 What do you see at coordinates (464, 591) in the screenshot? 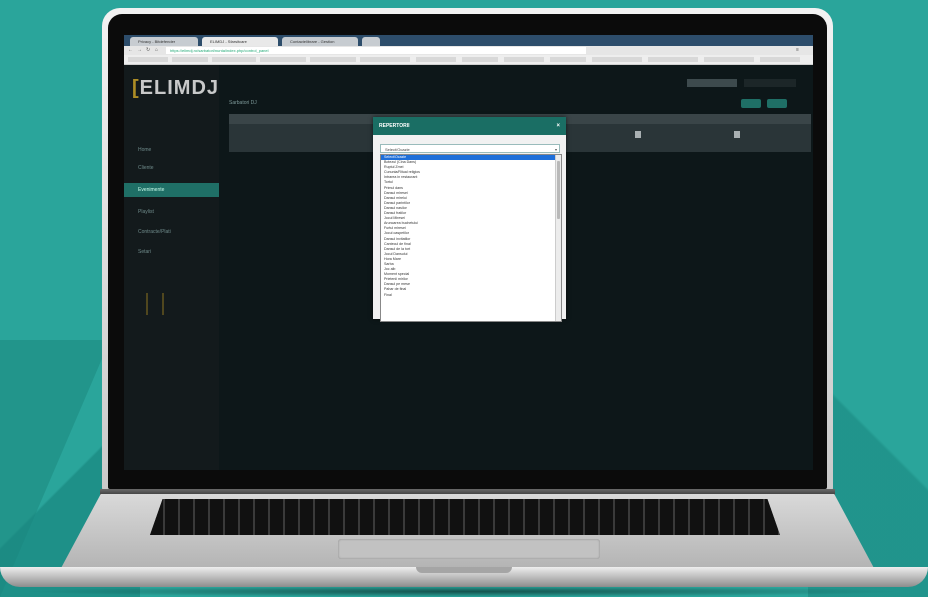
I see `laptop-shadow` at bounding box center [464, 591].